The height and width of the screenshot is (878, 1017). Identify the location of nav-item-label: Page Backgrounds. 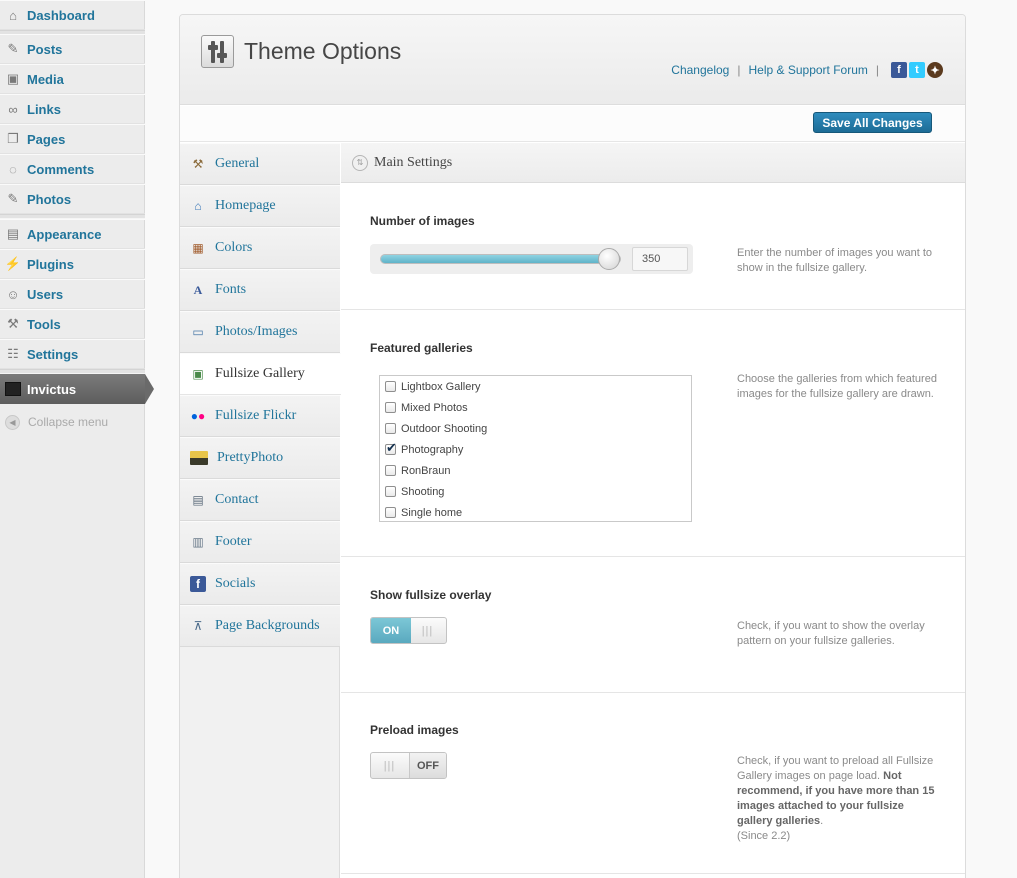
(267, 625).